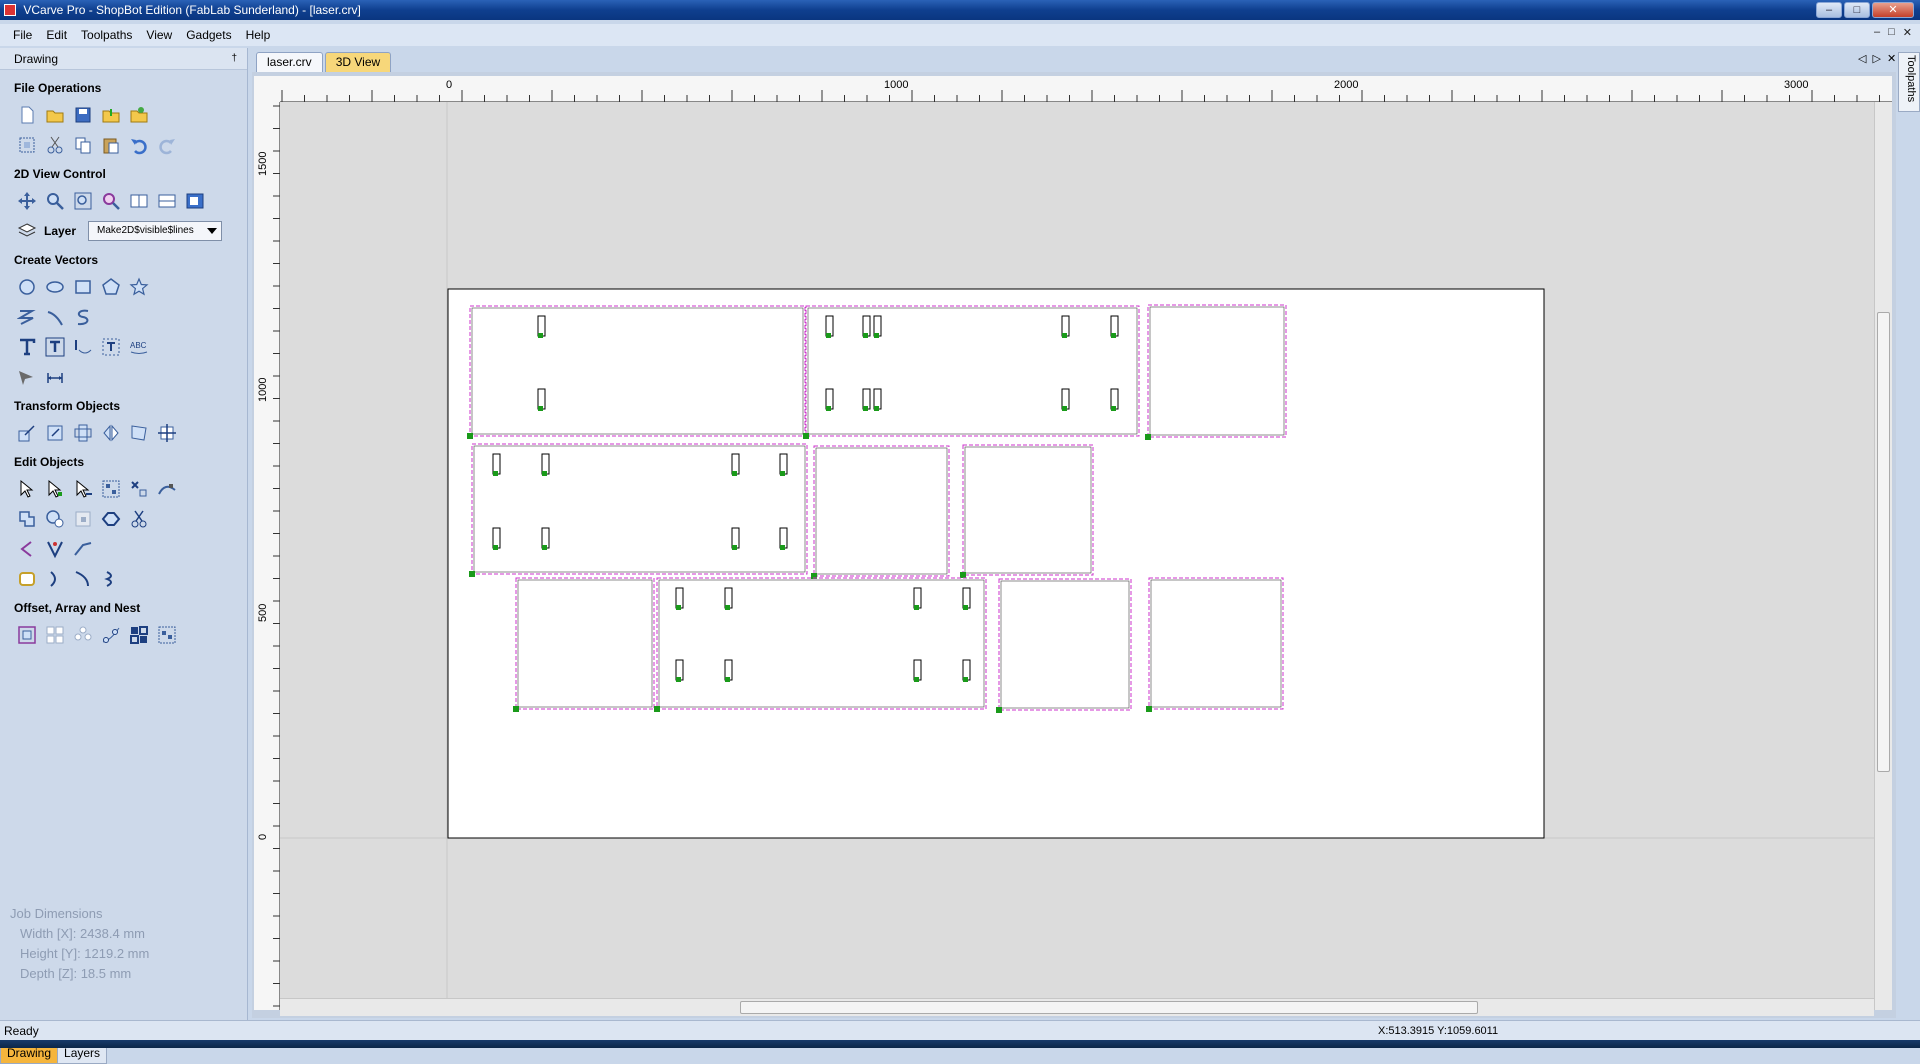 The width and height of the screenshot is (1920, 1064). I want to click on ungroup-icon, so click(139, 489).